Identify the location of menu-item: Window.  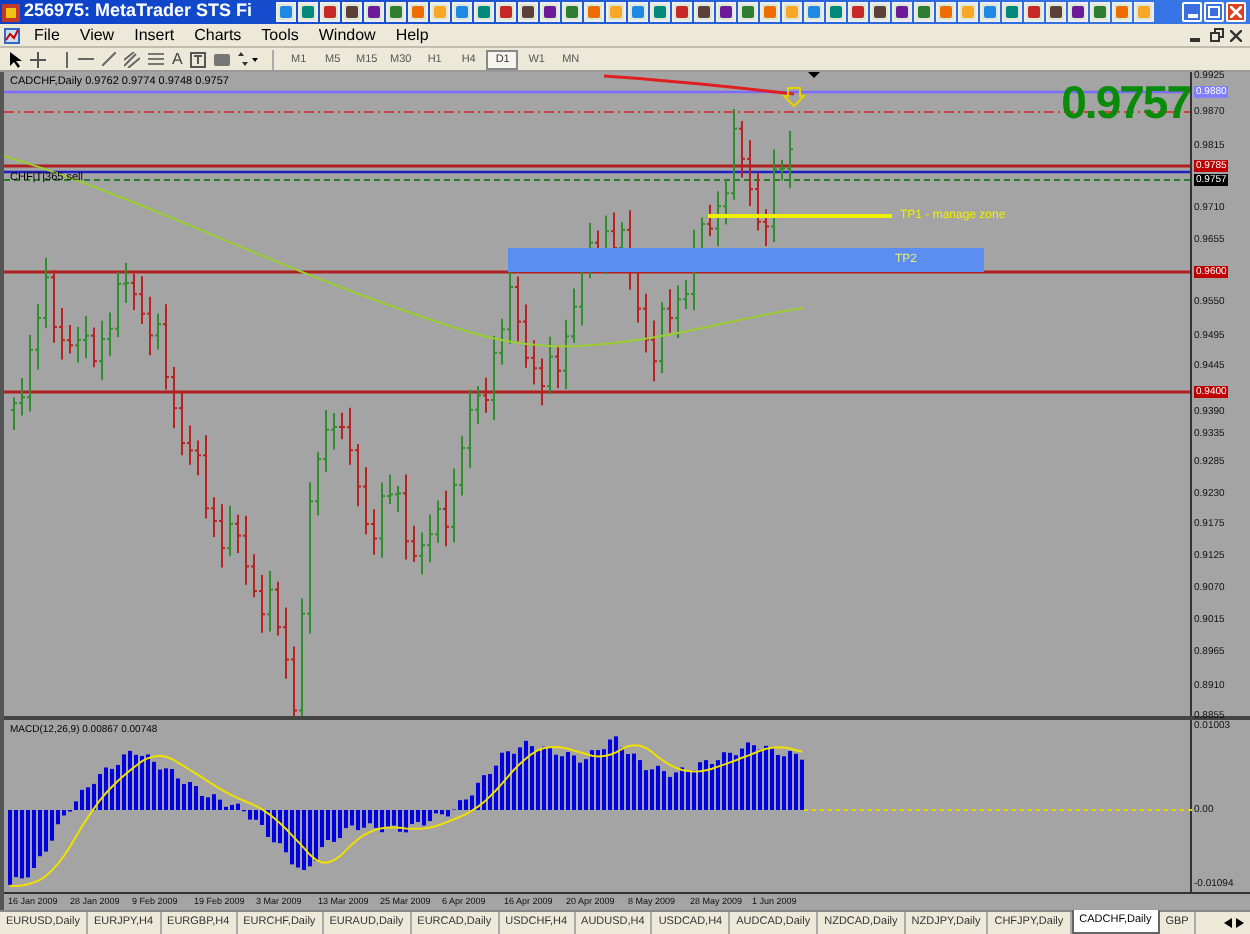
(347, 35).